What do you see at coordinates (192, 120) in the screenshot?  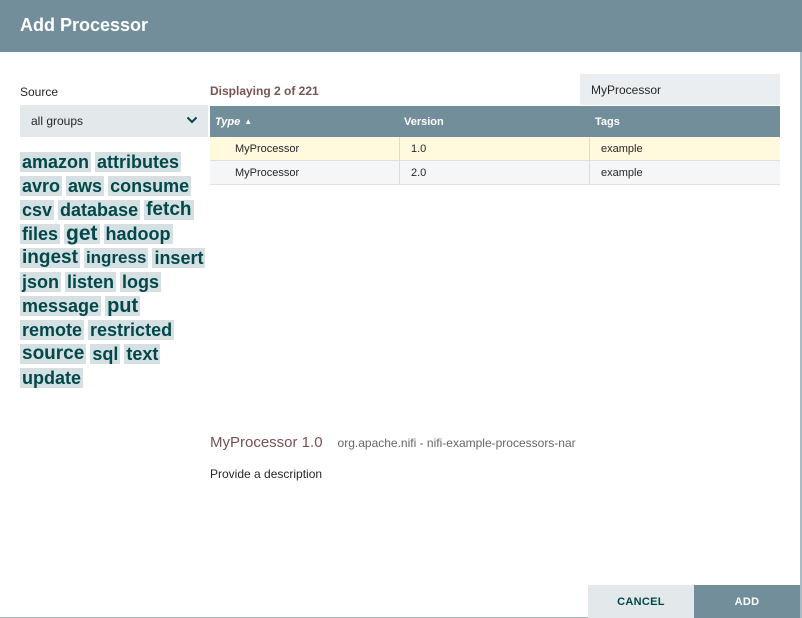 I see `chevron-down-icon` at bounding box center [192, 120].